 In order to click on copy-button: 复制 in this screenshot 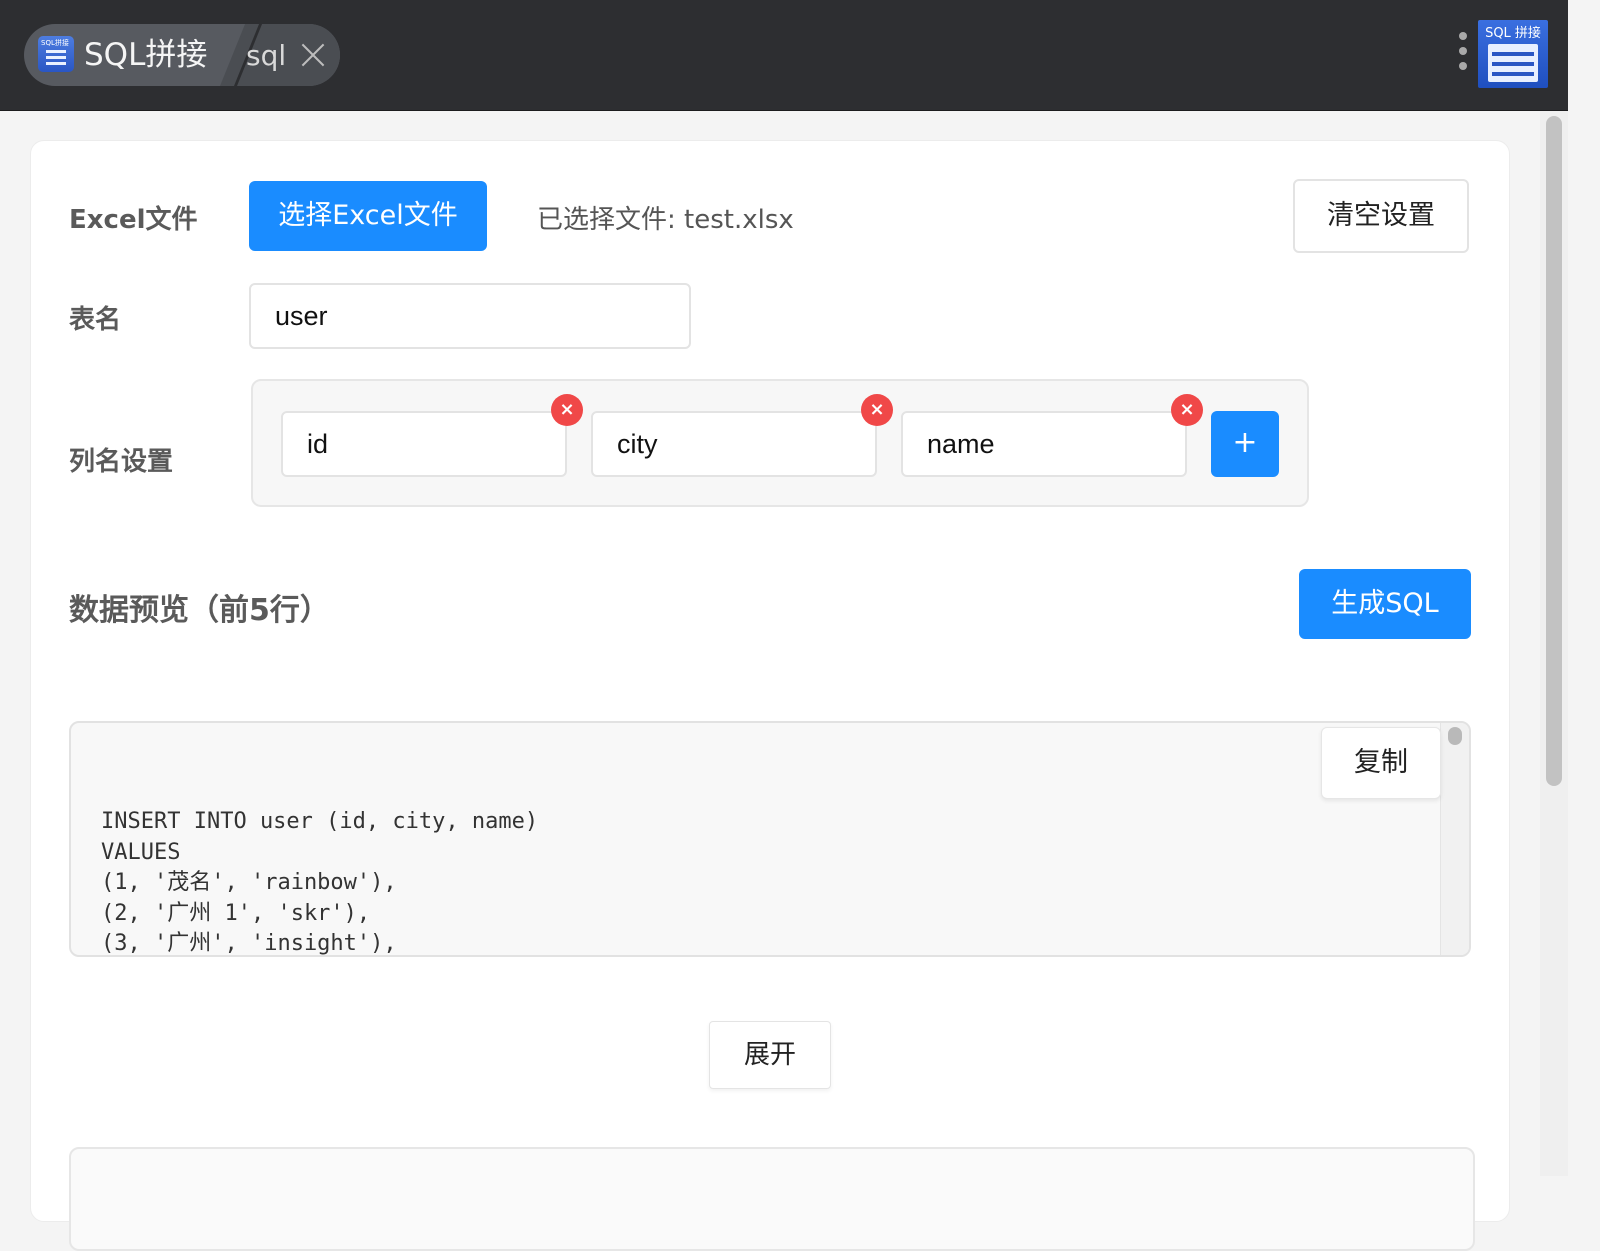, I will do `click(1381, 763)`.